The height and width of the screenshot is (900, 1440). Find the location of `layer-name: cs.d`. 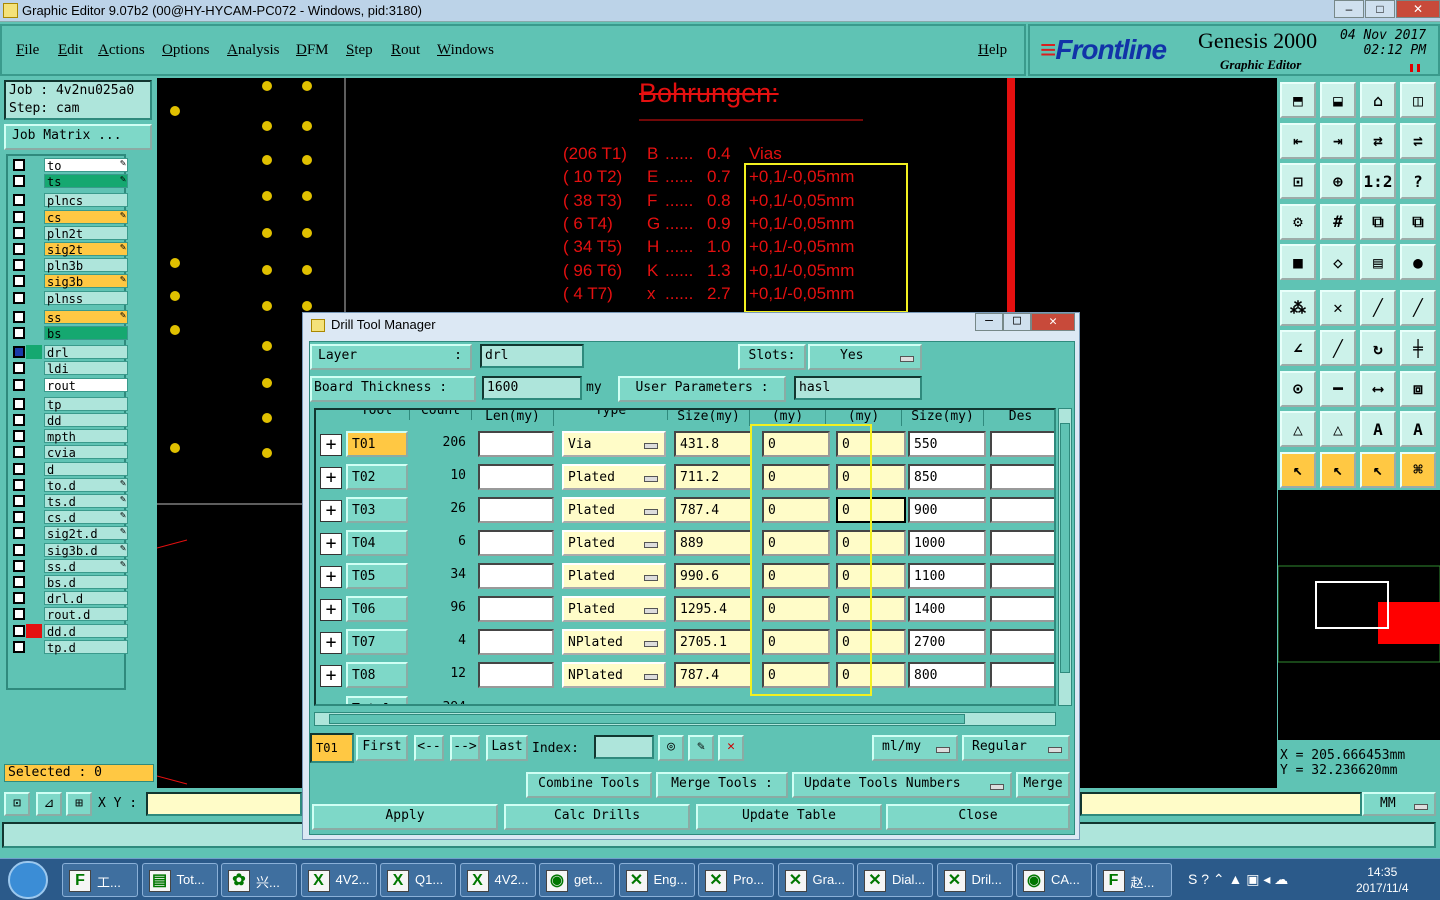

layer-name: cs.d is located at coordinates (86, 517).